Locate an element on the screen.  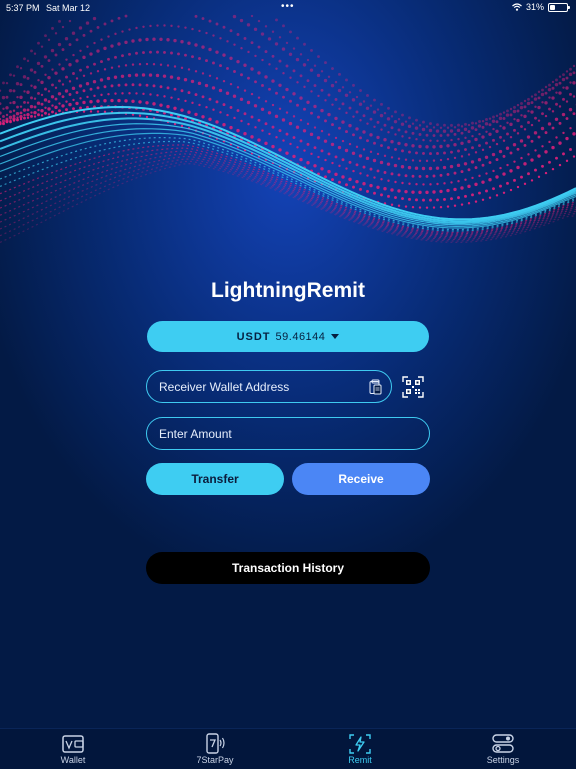
tab-wallet: Wallet is located at coordinates (73, 749).